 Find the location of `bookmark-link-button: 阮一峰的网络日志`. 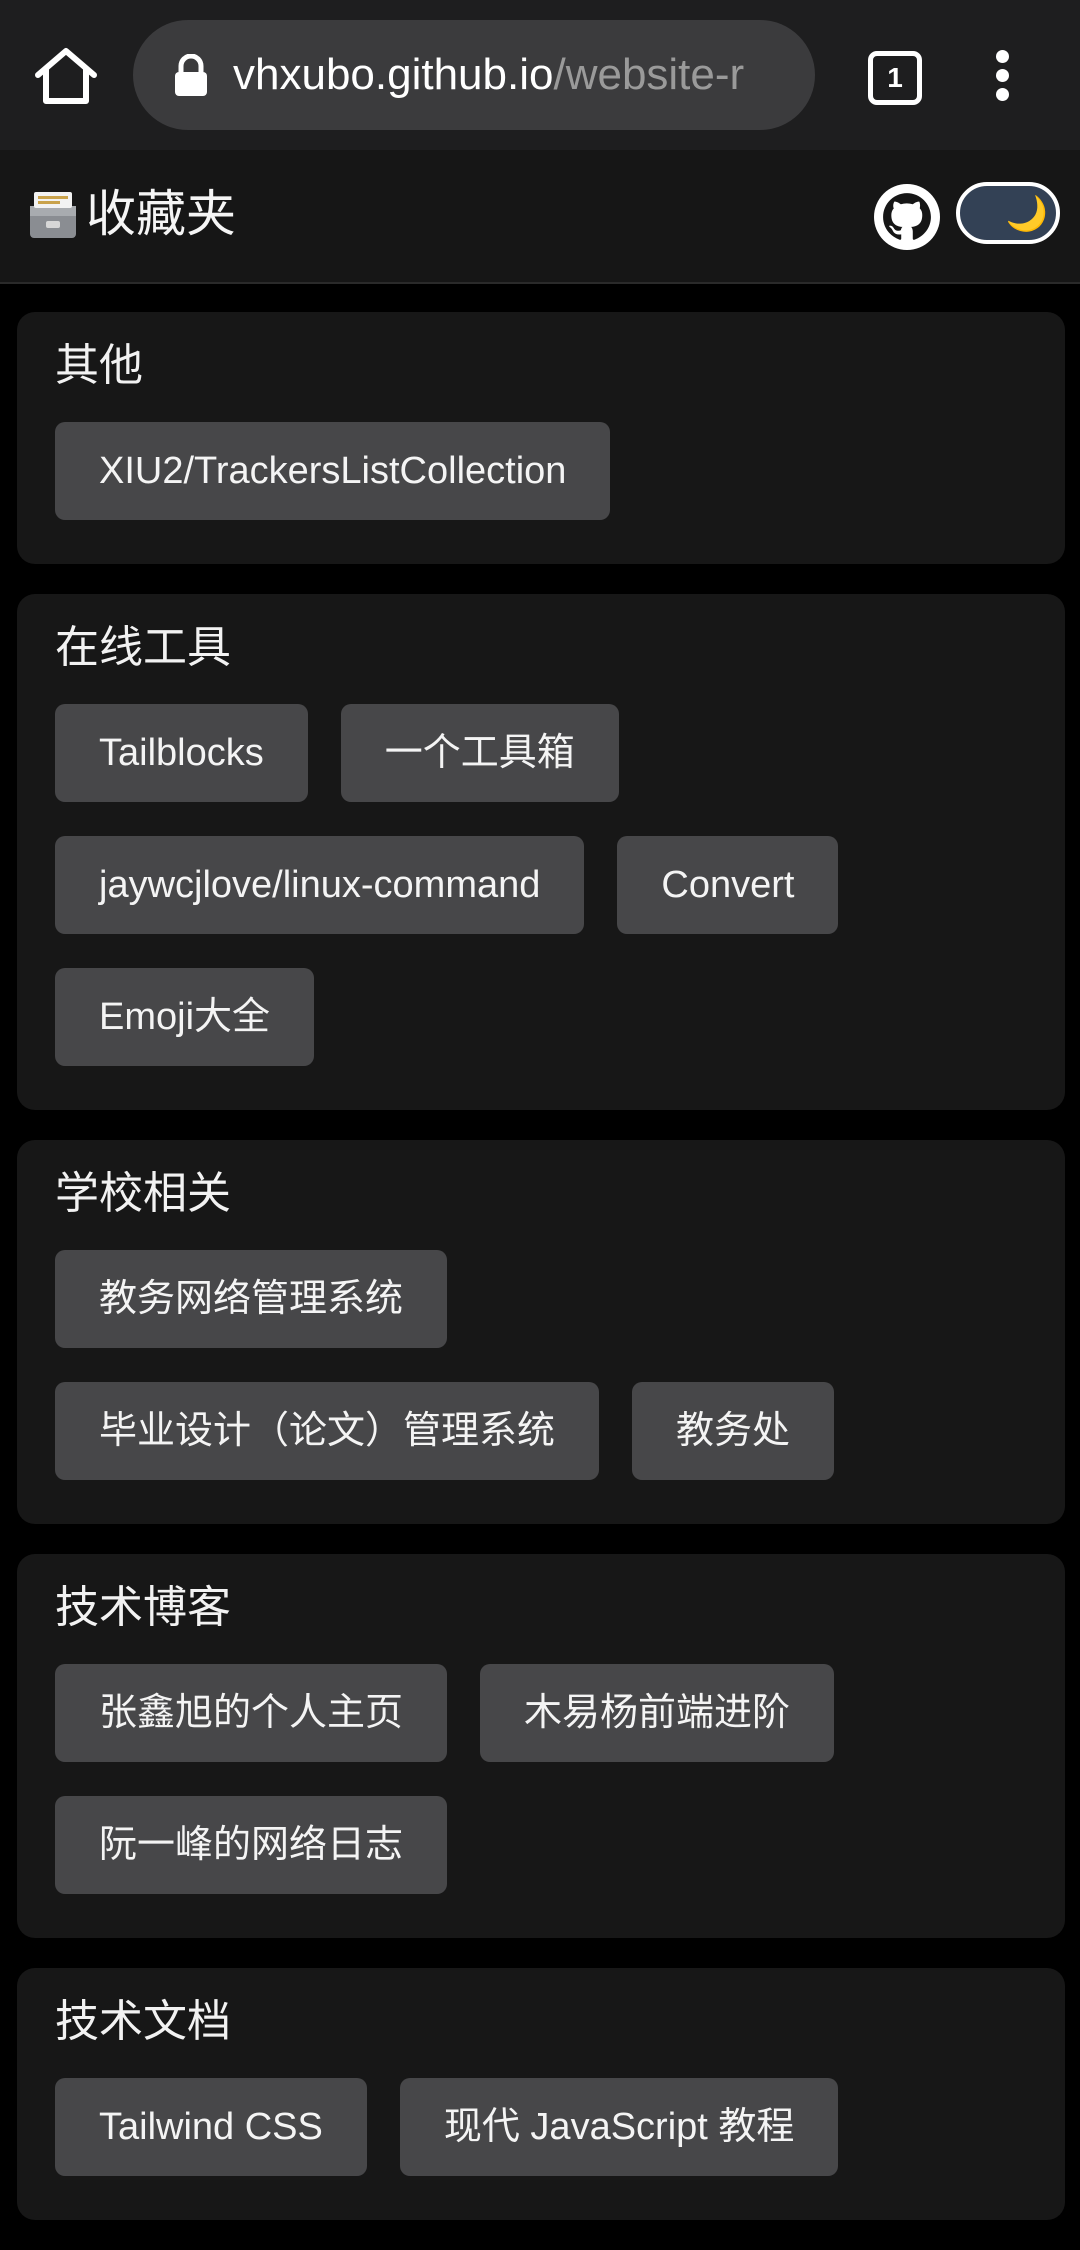

bookmark-link-button: 阮一峰的网络日志 is located at coordinates (251, 1845).